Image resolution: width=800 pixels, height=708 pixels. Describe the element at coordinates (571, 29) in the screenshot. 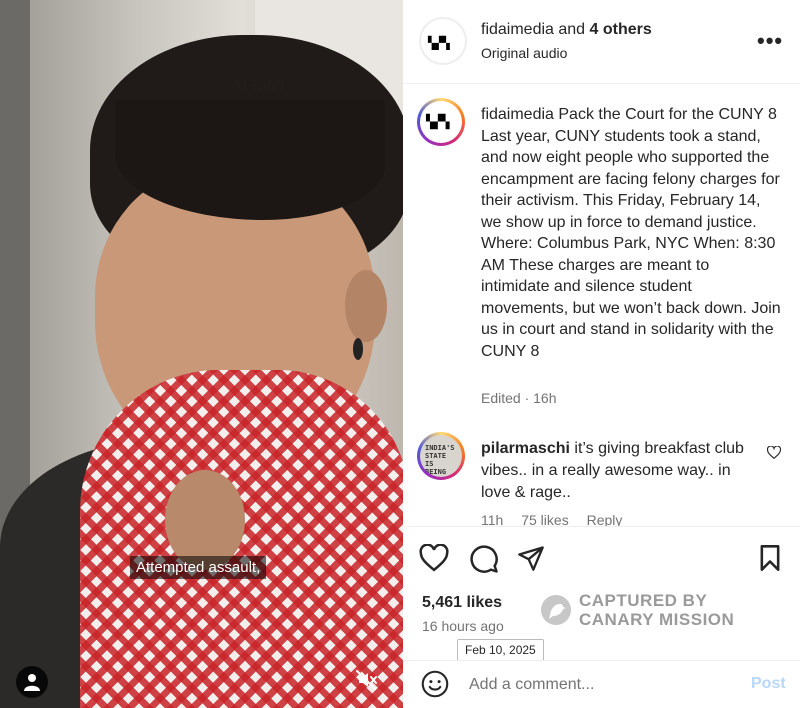

I see `owner-and: and` at that location.